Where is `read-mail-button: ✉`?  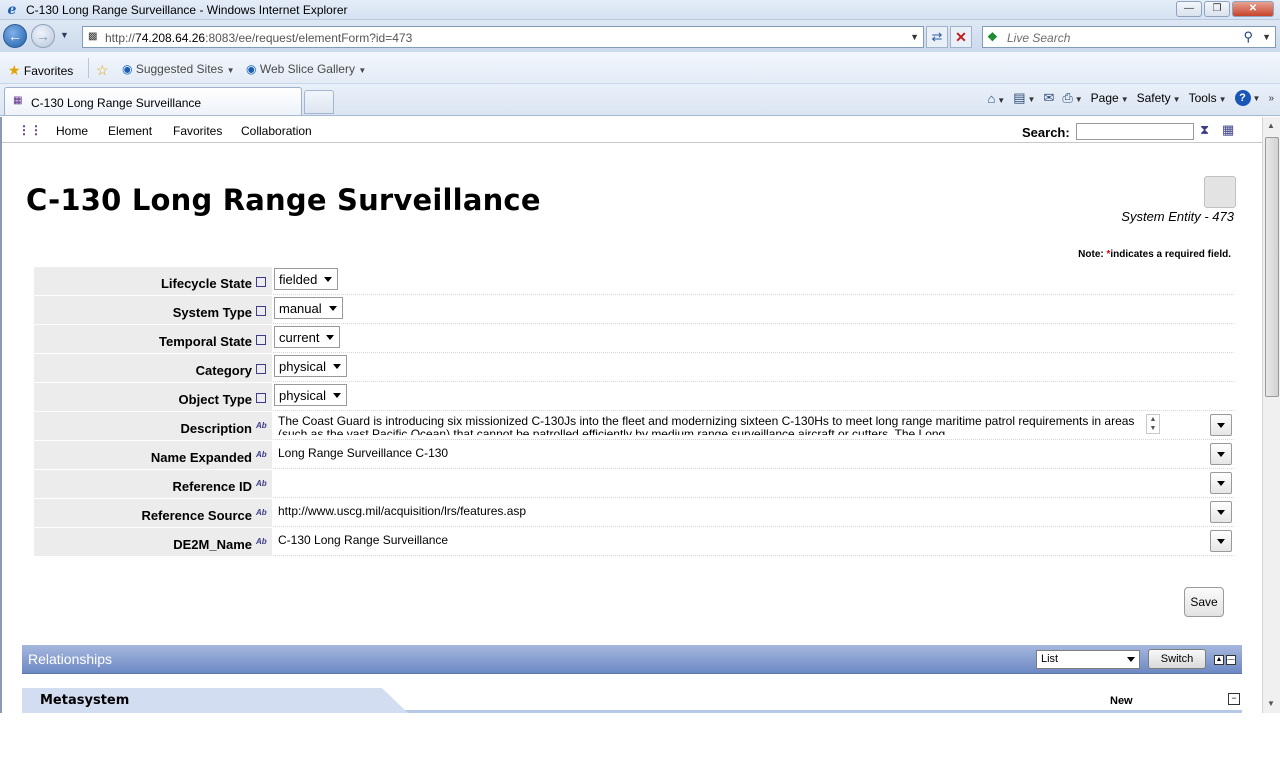
read-mail-button: ✉ is located at coordinates (1048, 98).